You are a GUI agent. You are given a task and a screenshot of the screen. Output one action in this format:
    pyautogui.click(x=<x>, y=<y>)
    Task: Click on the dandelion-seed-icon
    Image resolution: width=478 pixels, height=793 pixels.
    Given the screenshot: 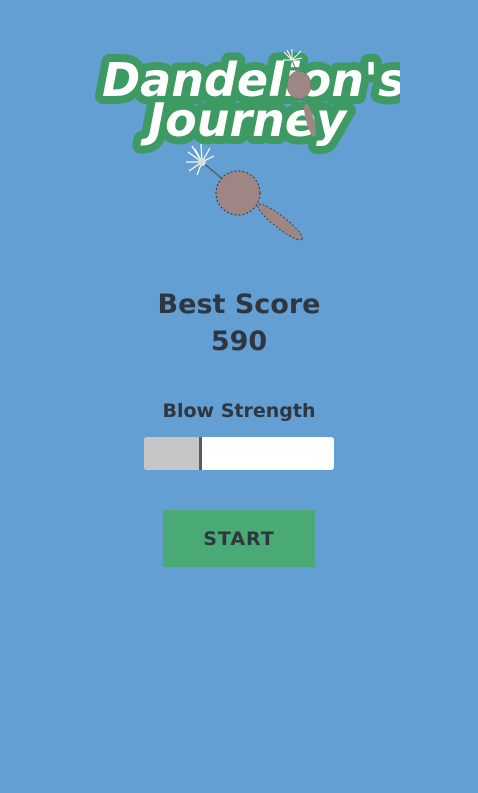 What is the action you would take?
    pyautogui.click(x=244, y=192)
    